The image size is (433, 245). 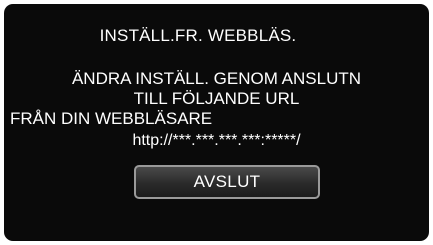 I want to click on message-line-2: TILL FÖLJANDE URL, so click(x=216, y=98).